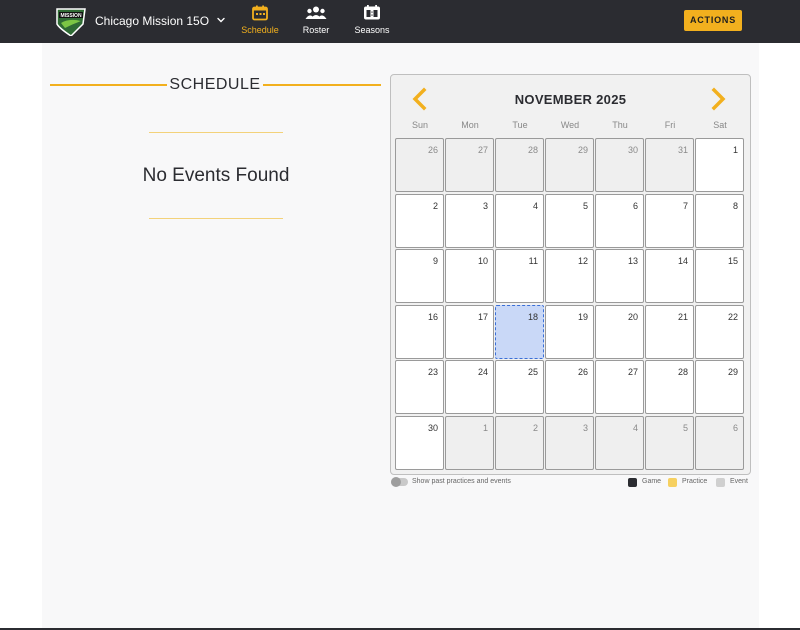 The width and height of the screenshot is (800, 630). What do you see at coordinates (216, 218) in the screenshot?
I see `divider-bottom` at bounding box center [216, 218].